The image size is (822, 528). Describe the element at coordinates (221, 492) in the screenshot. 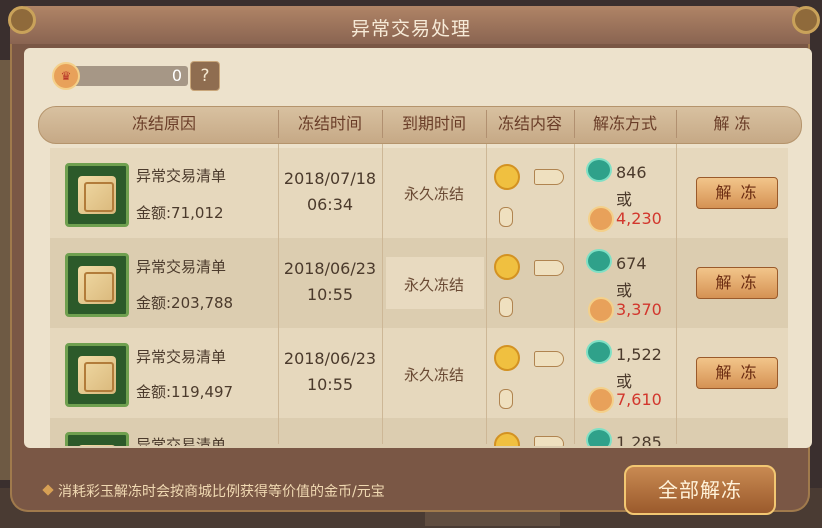

I see `footer-tip: 消耗彩玉解冻时会按商城比例获得等价值的金币/元宝` at that location.